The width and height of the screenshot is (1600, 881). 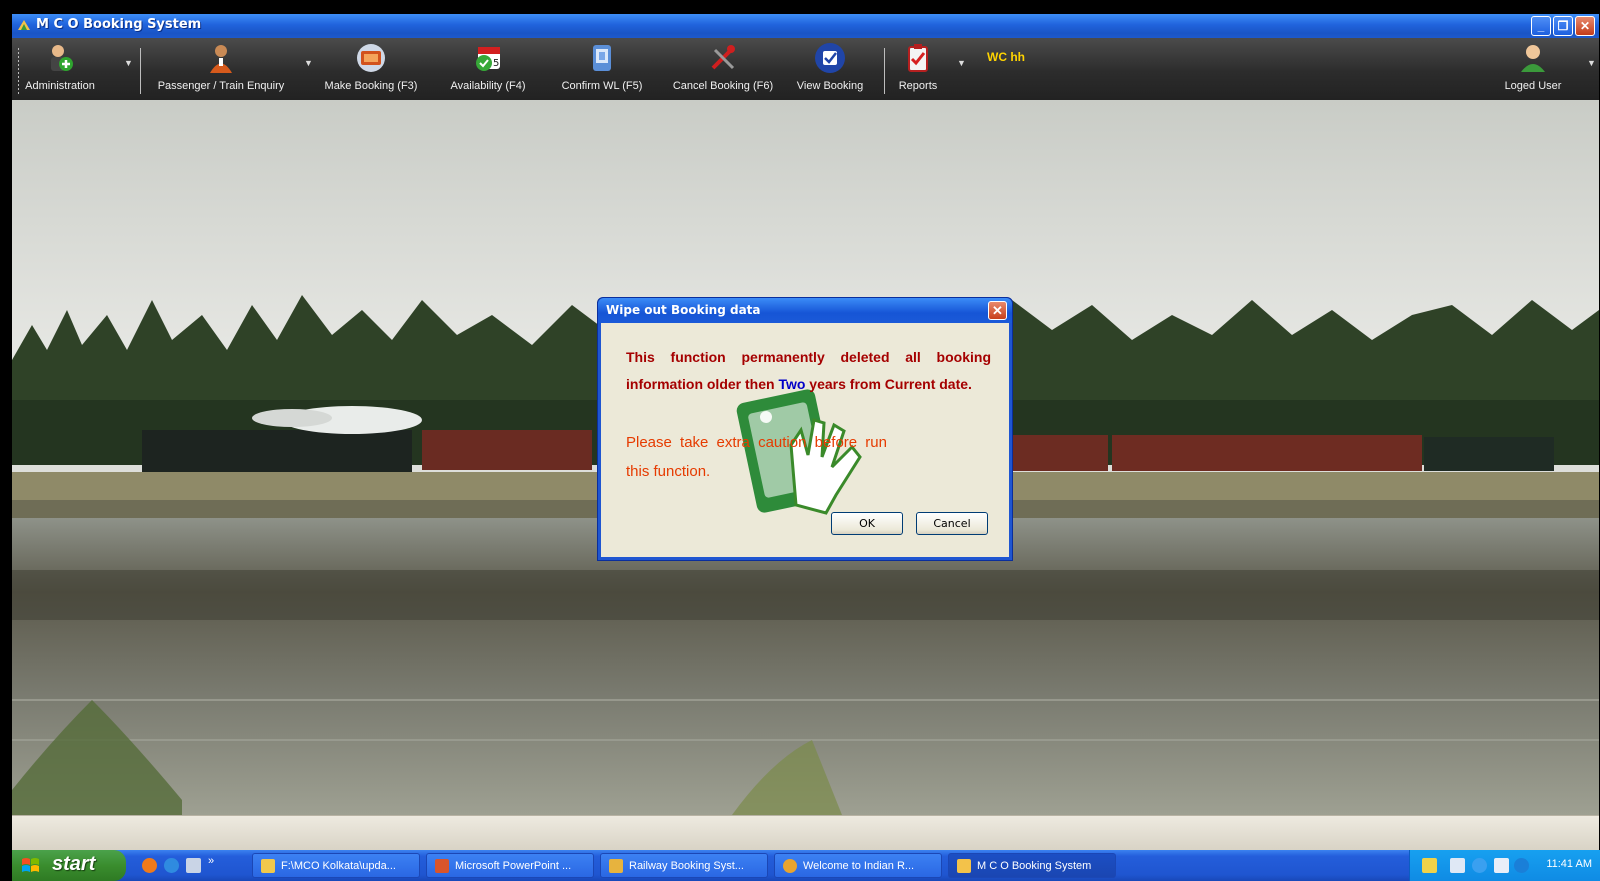 I want to click on minimize-button: _, so click(x=1541, y=26).